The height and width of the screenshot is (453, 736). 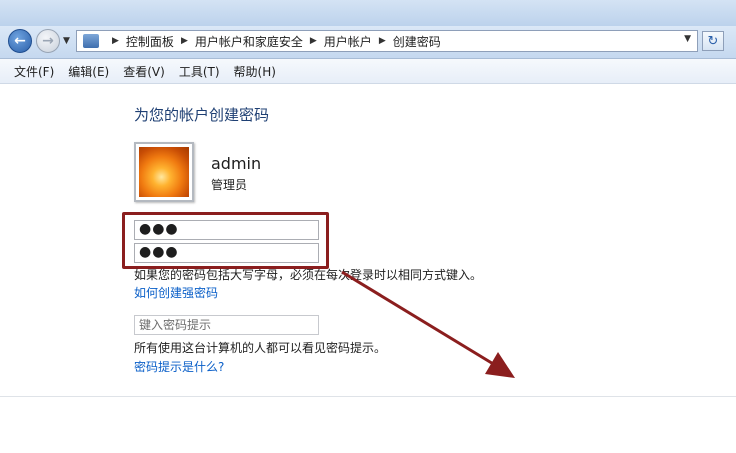 I want to click on user-role: 管理员, so click(x=229, y=185).